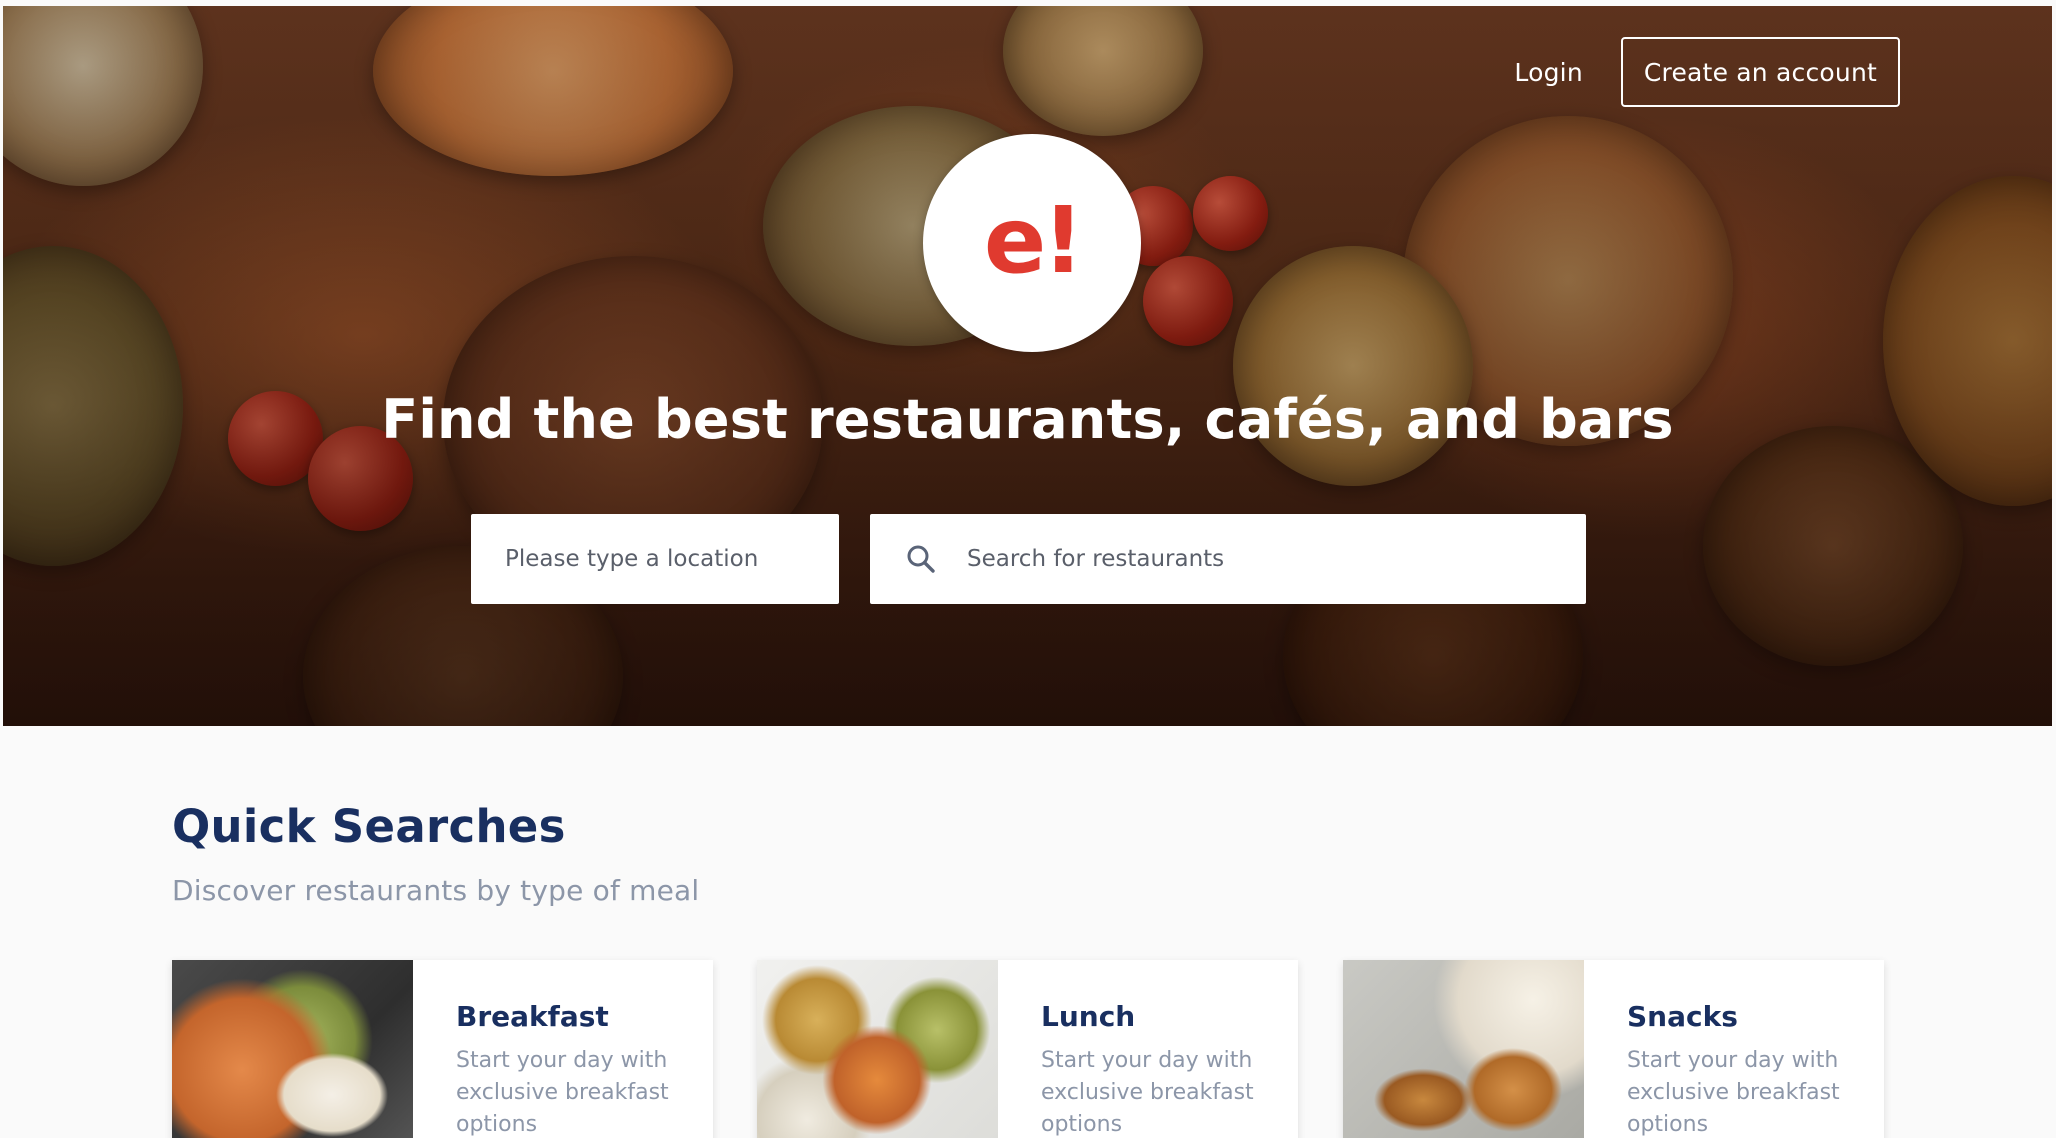 Image resolution: width=2056 pixels, height=1138 pixels. I want to click on restaurant-search-box, so click(1228, 559).